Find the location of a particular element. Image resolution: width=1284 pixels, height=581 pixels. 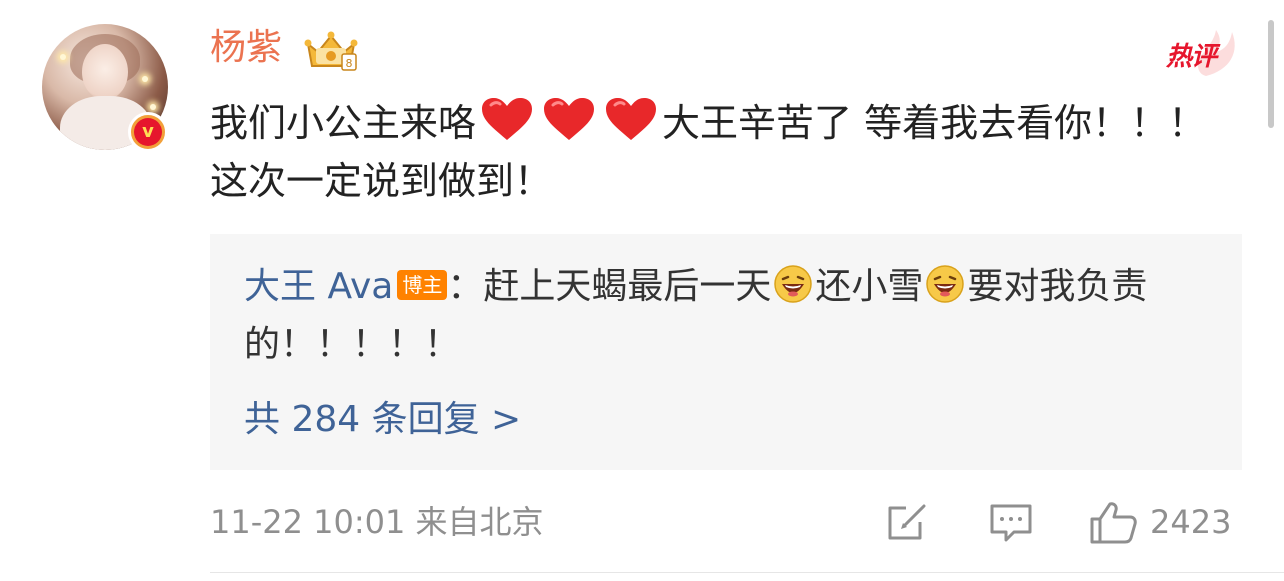

like-count: 2423 is located at coordinates (1191, 522).